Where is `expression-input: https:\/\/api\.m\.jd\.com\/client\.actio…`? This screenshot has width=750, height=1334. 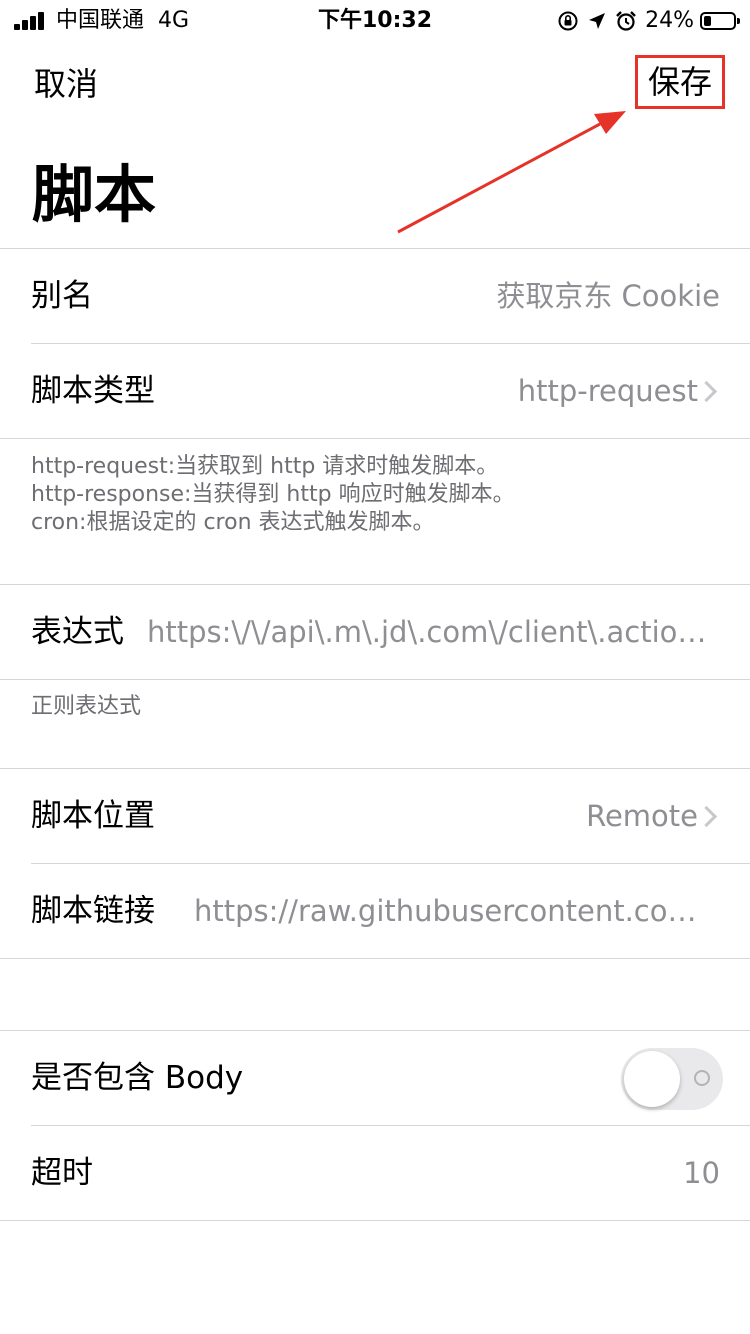 expression-input: https:\/\/api\.m\.jd\.com\/client\.actio… is located at coordinates (433, 632).